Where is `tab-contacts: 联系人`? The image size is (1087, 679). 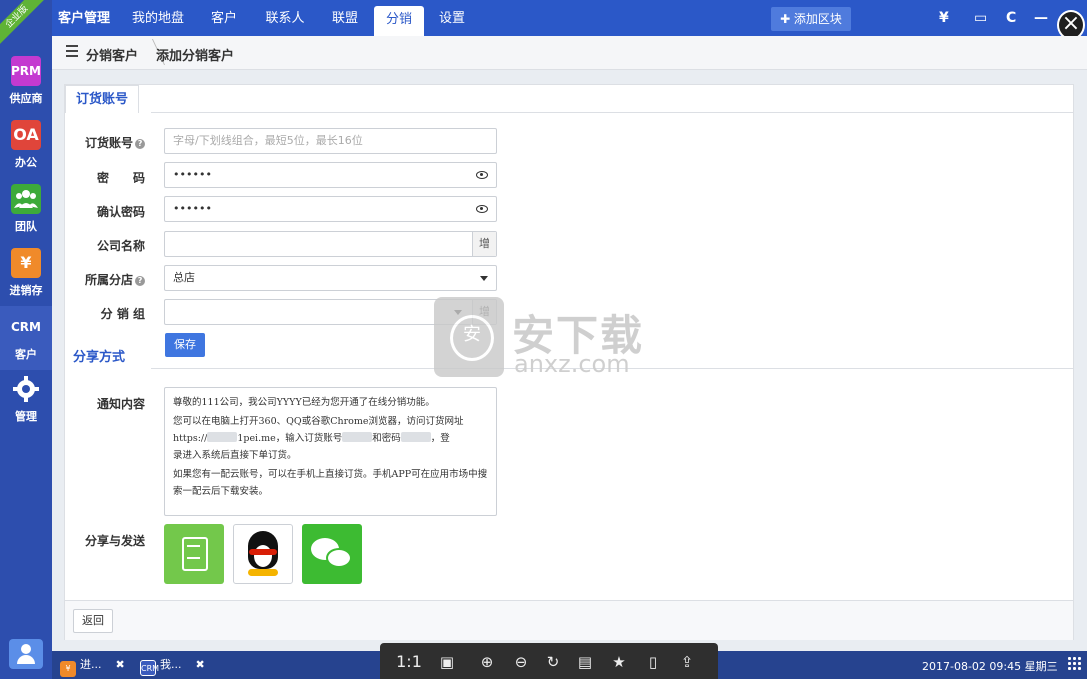
tab-contacts: 联系人 is located at coordinates (285, 18).